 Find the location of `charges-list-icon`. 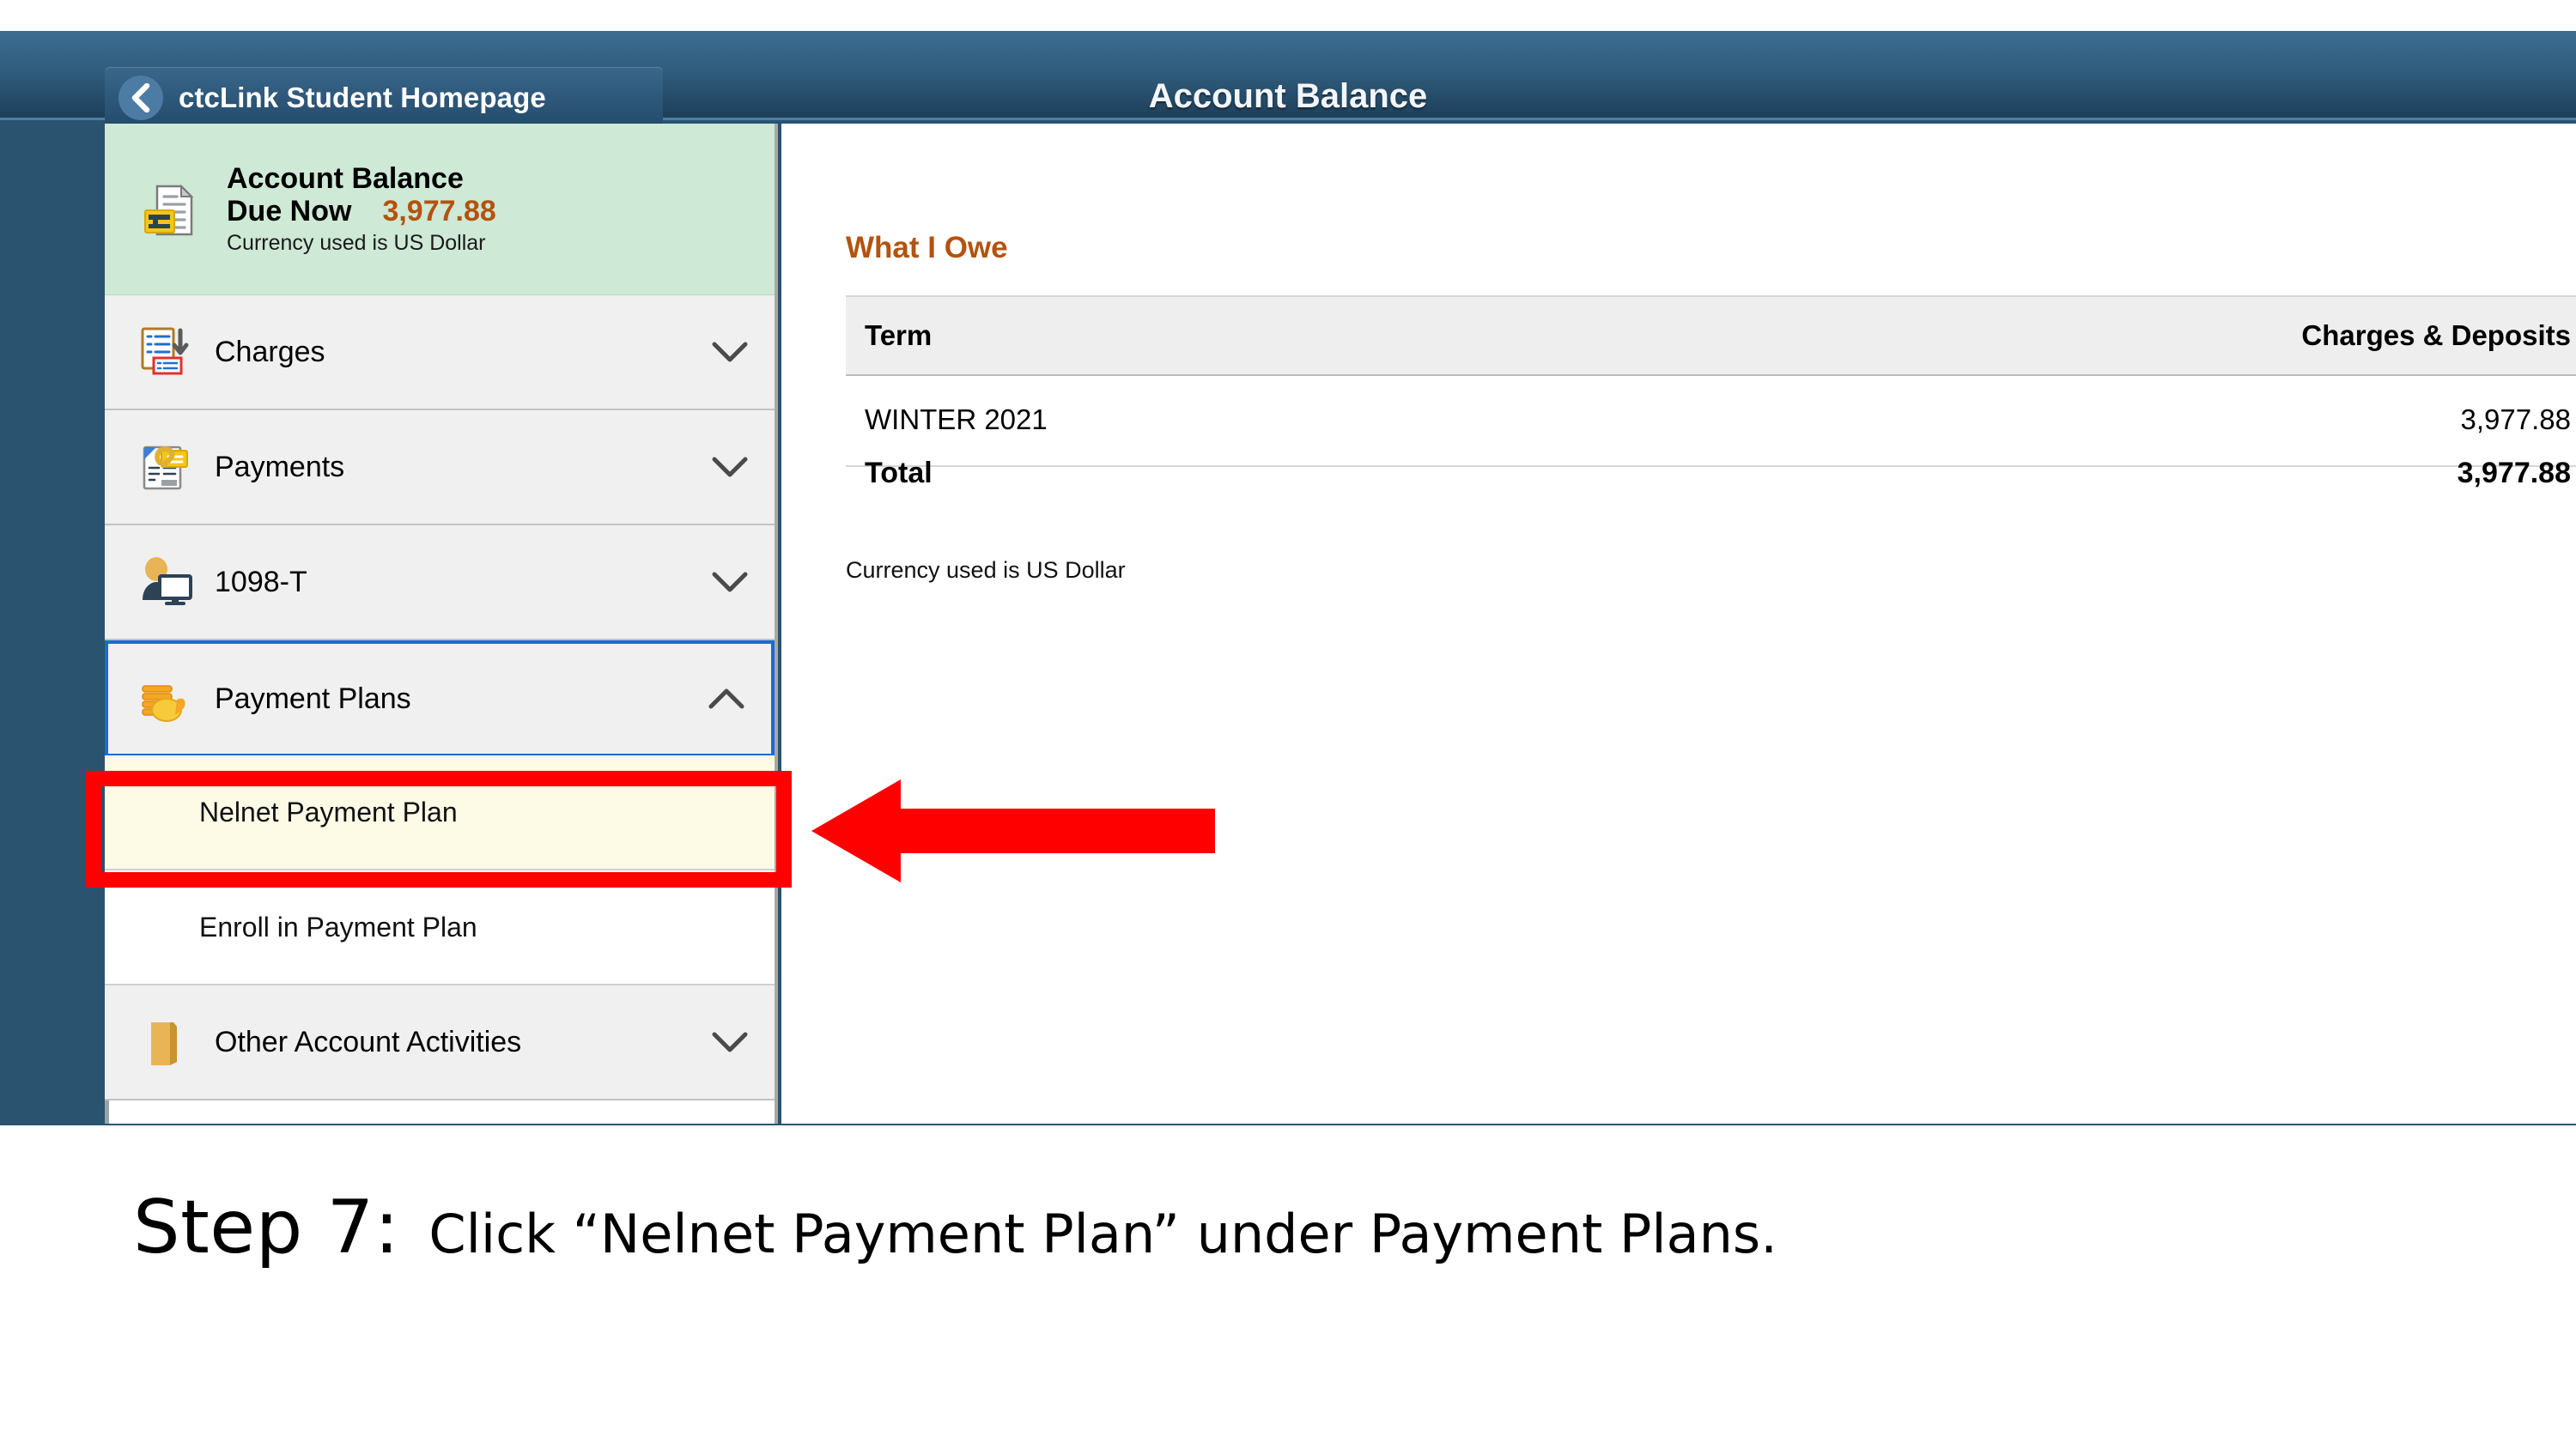

charges-list-icon is located at coordinates (166, 352).